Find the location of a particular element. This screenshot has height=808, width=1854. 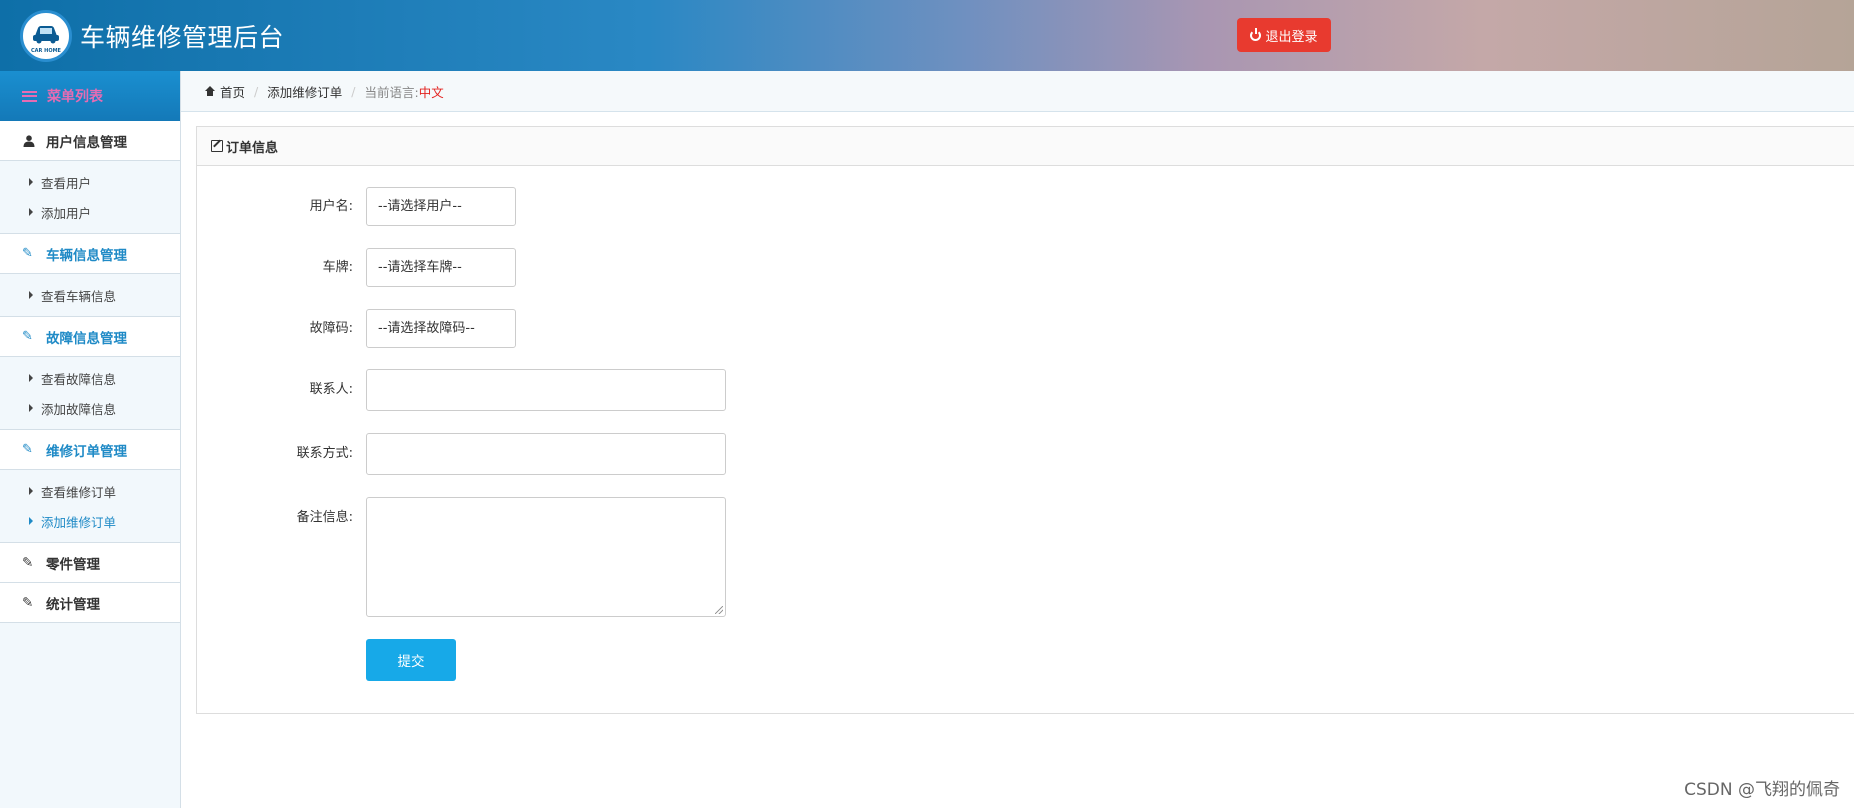

sidebar-item-label: 添加维修订单 is located at coordinates (79, 522).